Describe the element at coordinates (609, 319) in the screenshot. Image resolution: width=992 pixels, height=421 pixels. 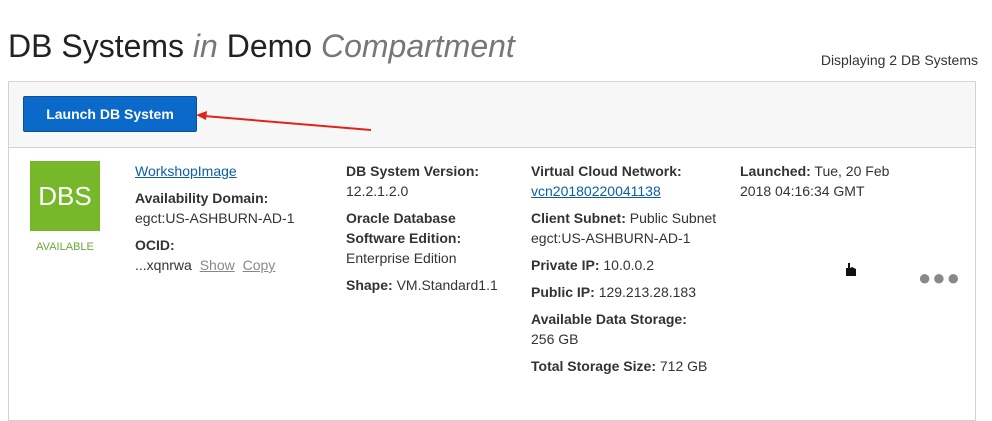
I see `available-storage-label: Available Data Storage:` at that location.